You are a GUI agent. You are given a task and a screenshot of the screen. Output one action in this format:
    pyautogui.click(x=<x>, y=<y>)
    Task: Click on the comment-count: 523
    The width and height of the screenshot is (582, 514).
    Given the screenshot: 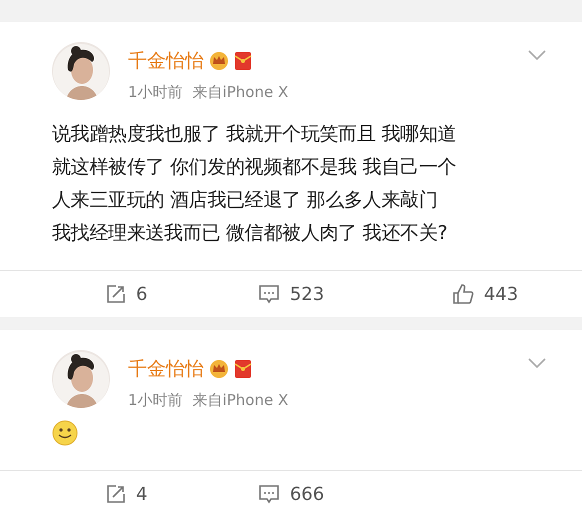 What is the action you would take?
    pyautogui.click(x=307, y=294)
    